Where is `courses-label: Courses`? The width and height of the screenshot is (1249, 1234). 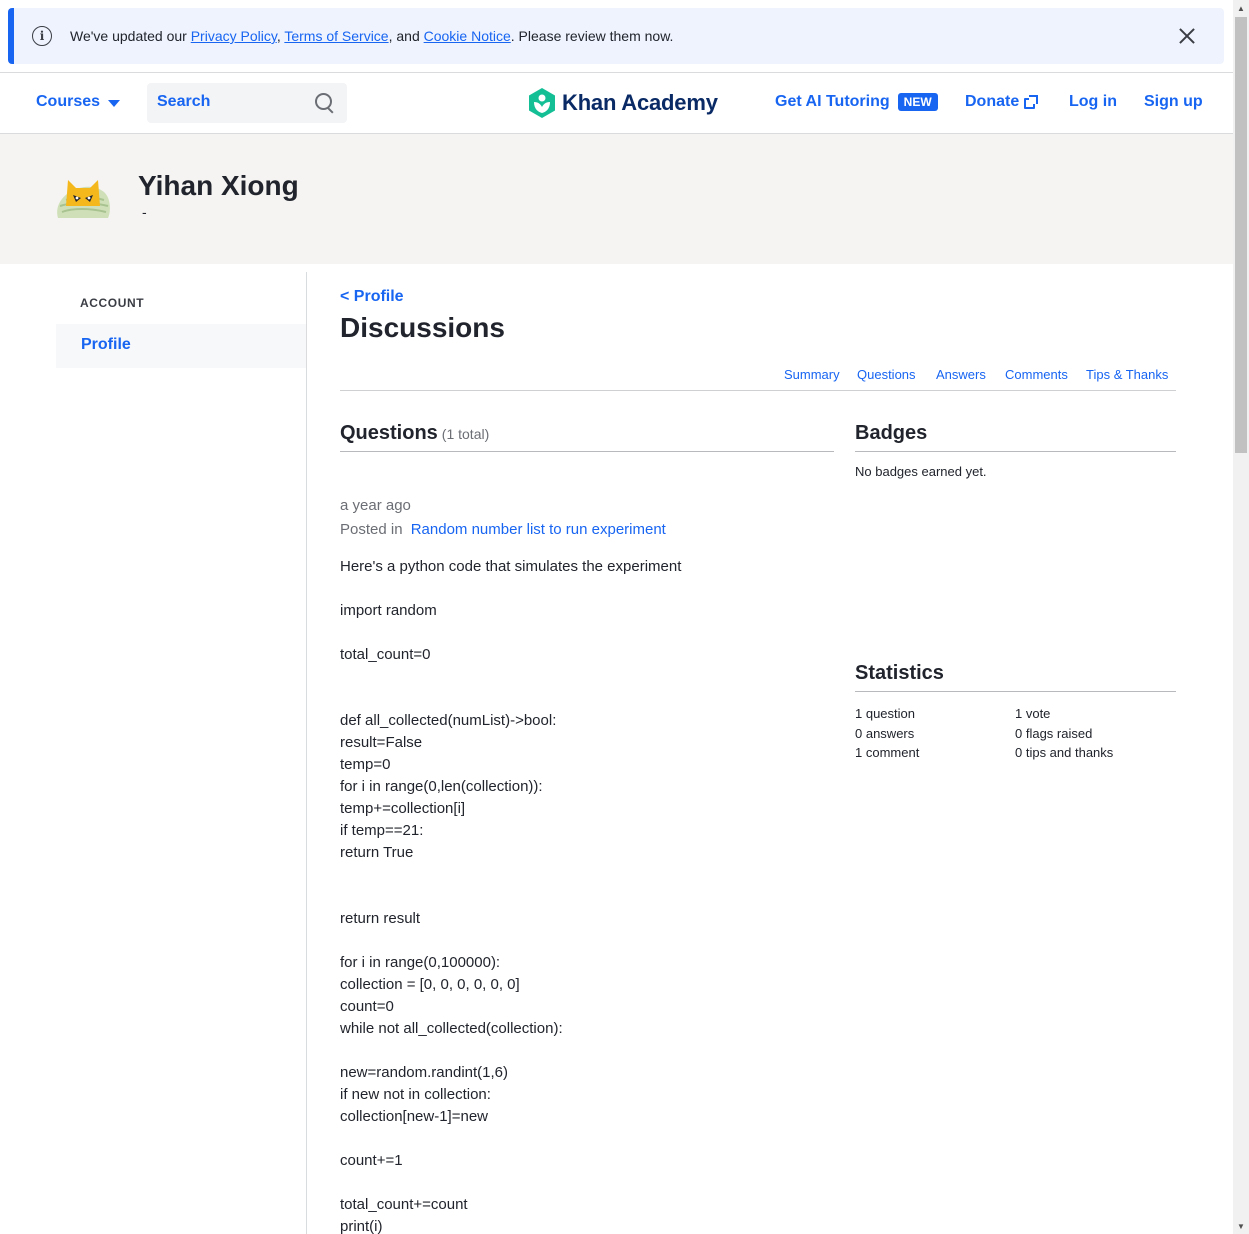 courses-label: Courses is located at coordinates (68, 101).